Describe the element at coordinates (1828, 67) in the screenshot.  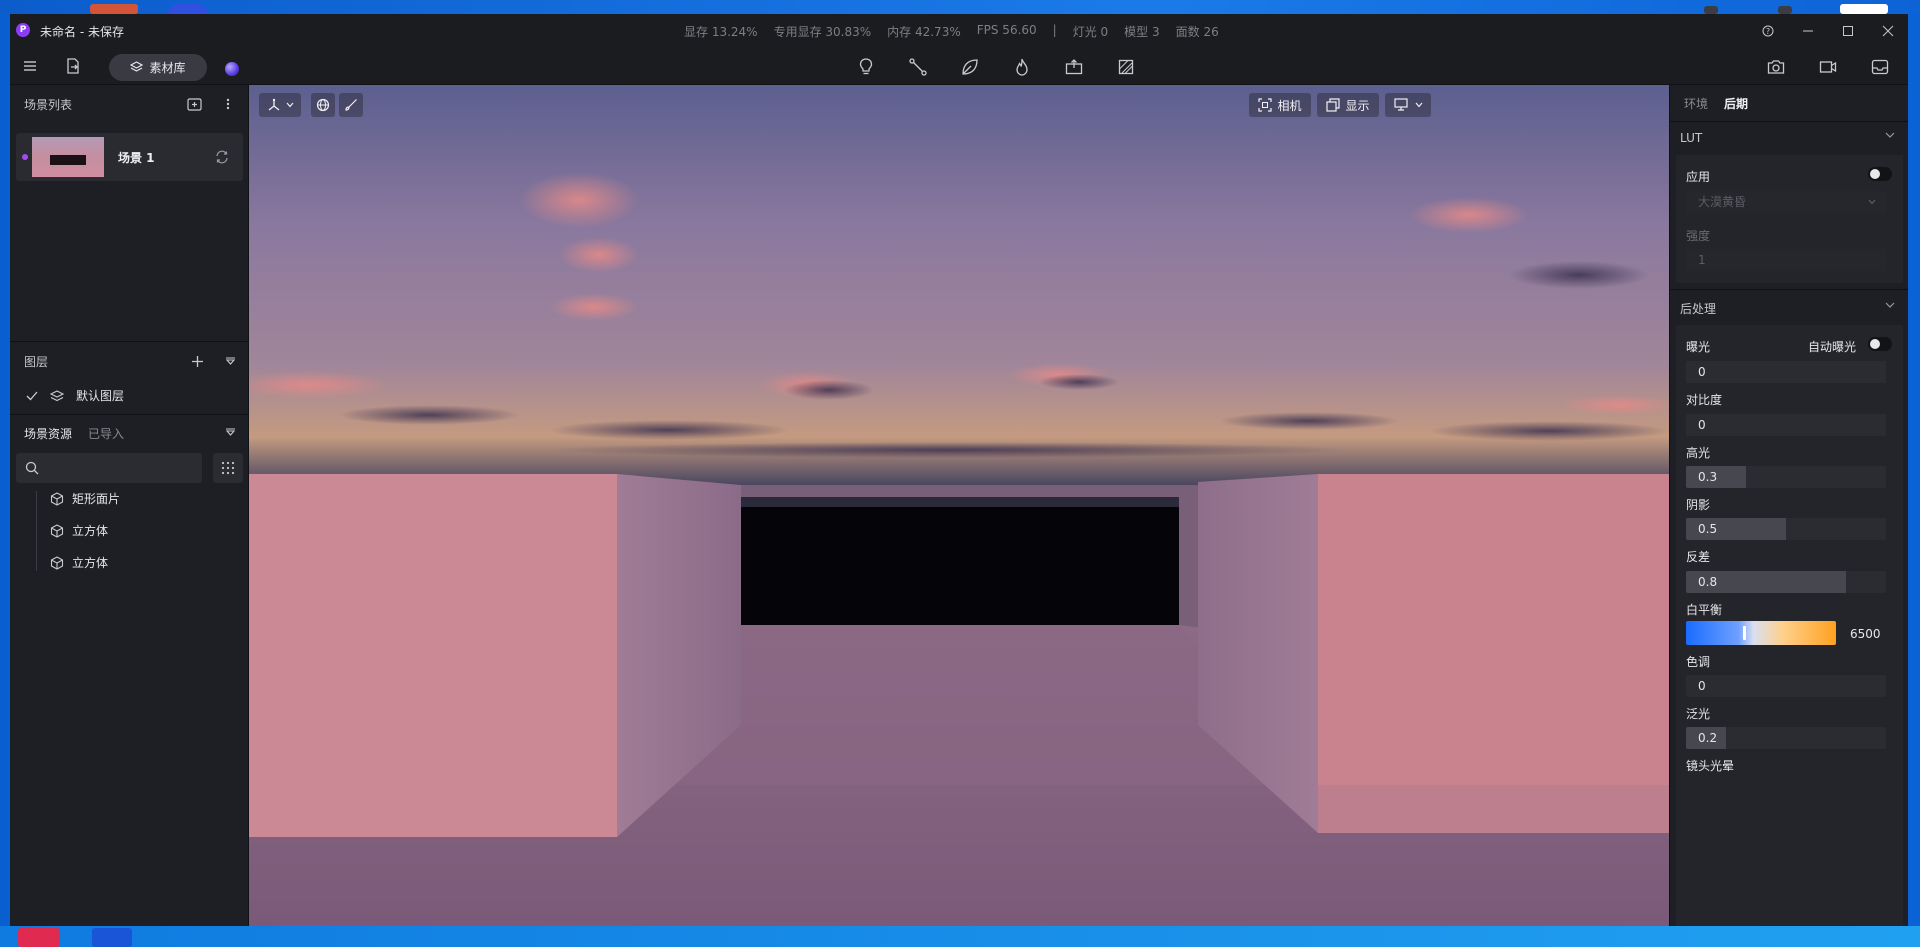
I see `video-record-icon` at that location.